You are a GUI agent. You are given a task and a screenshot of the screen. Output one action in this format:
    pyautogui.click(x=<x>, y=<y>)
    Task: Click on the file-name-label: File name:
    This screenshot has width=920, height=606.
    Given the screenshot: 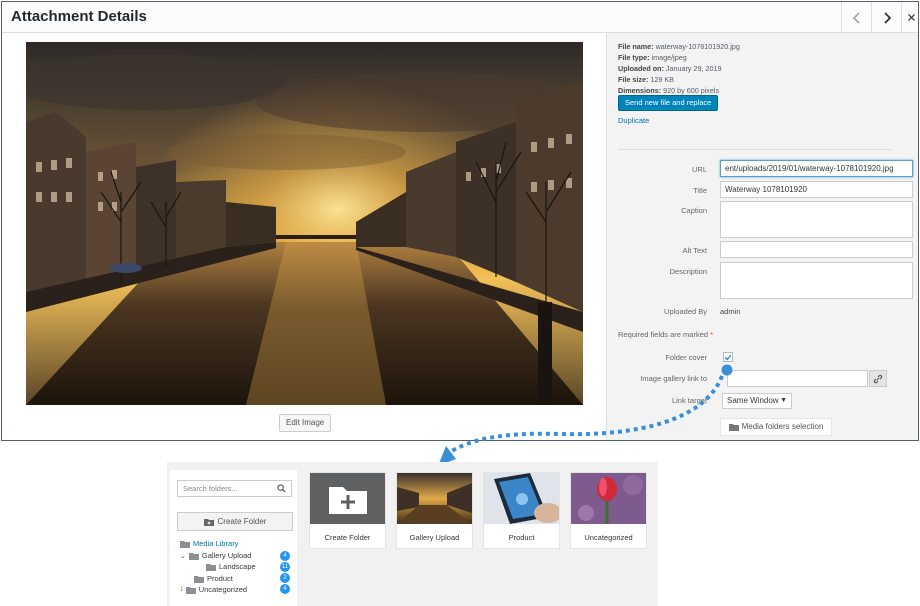 What is the action you would take?
    pyautogui.click(x=636, y=46)
    